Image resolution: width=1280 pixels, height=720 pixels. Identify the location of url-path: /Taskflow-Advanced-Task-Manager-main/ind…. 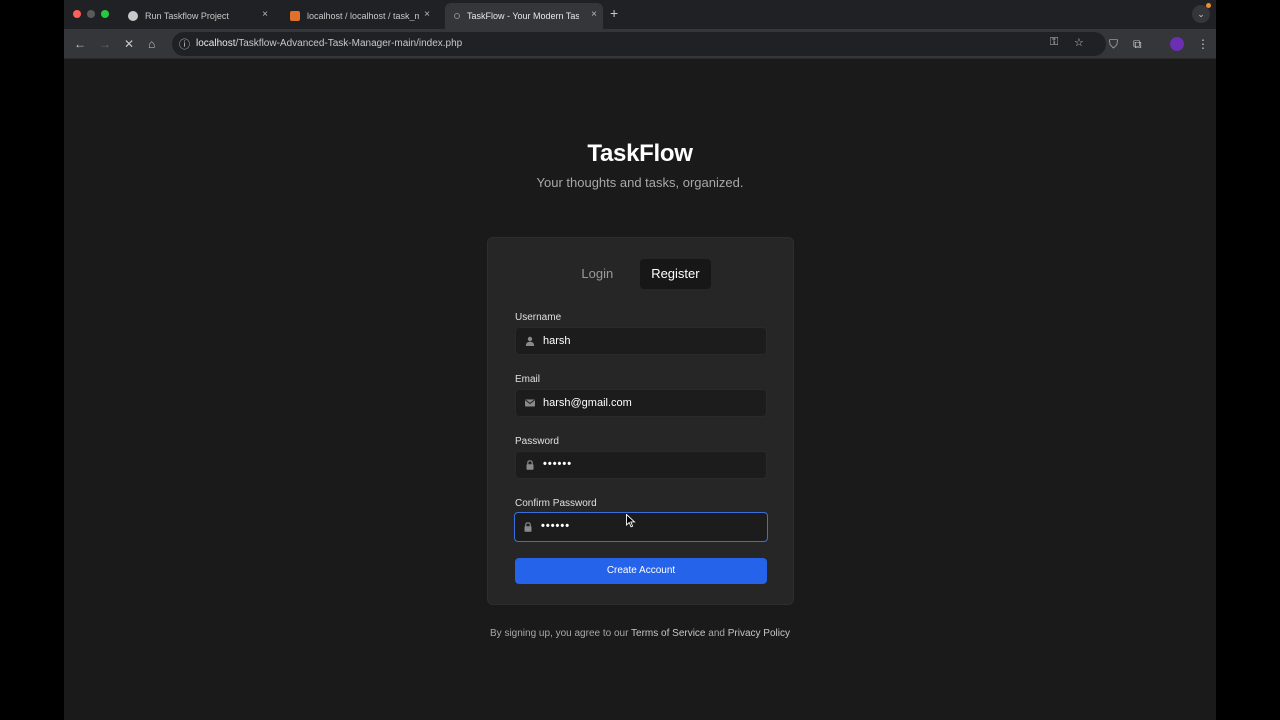
(349, 43).